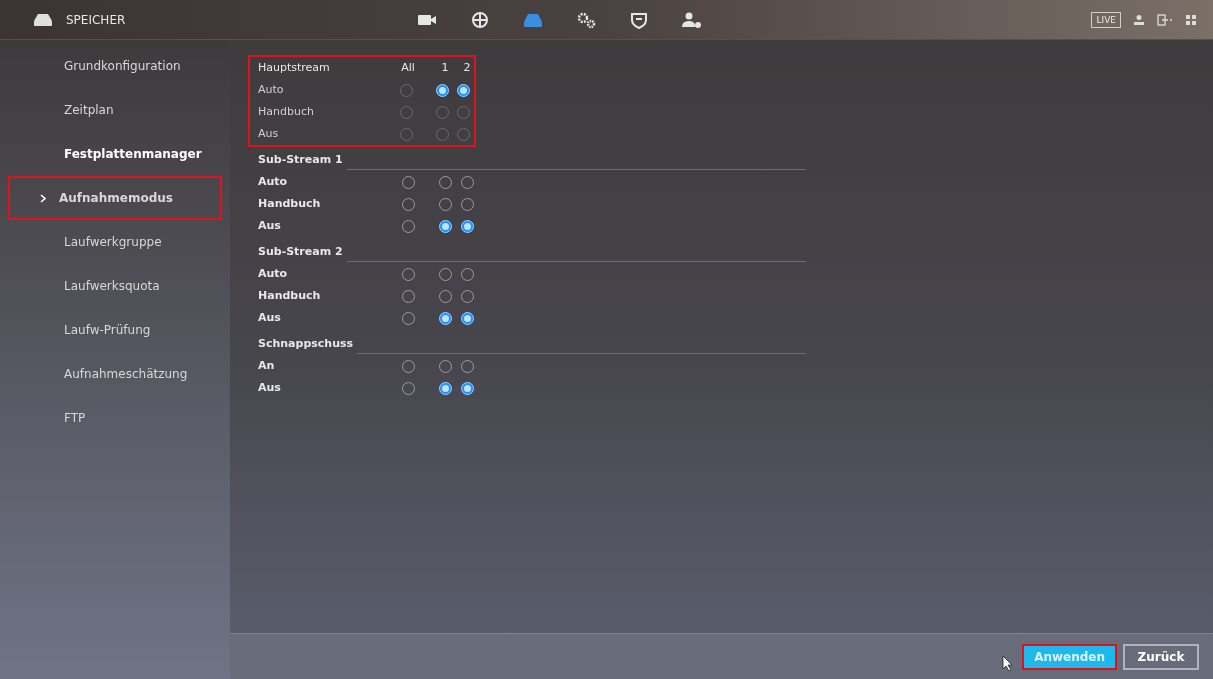 Image resolution: width=1213 pixels, height=679 pixels. What do you see at coordinates (115, 286) in the screenshot?
I see `sidebar-item: Laufwerksquota` at bounding box center [115, 286].